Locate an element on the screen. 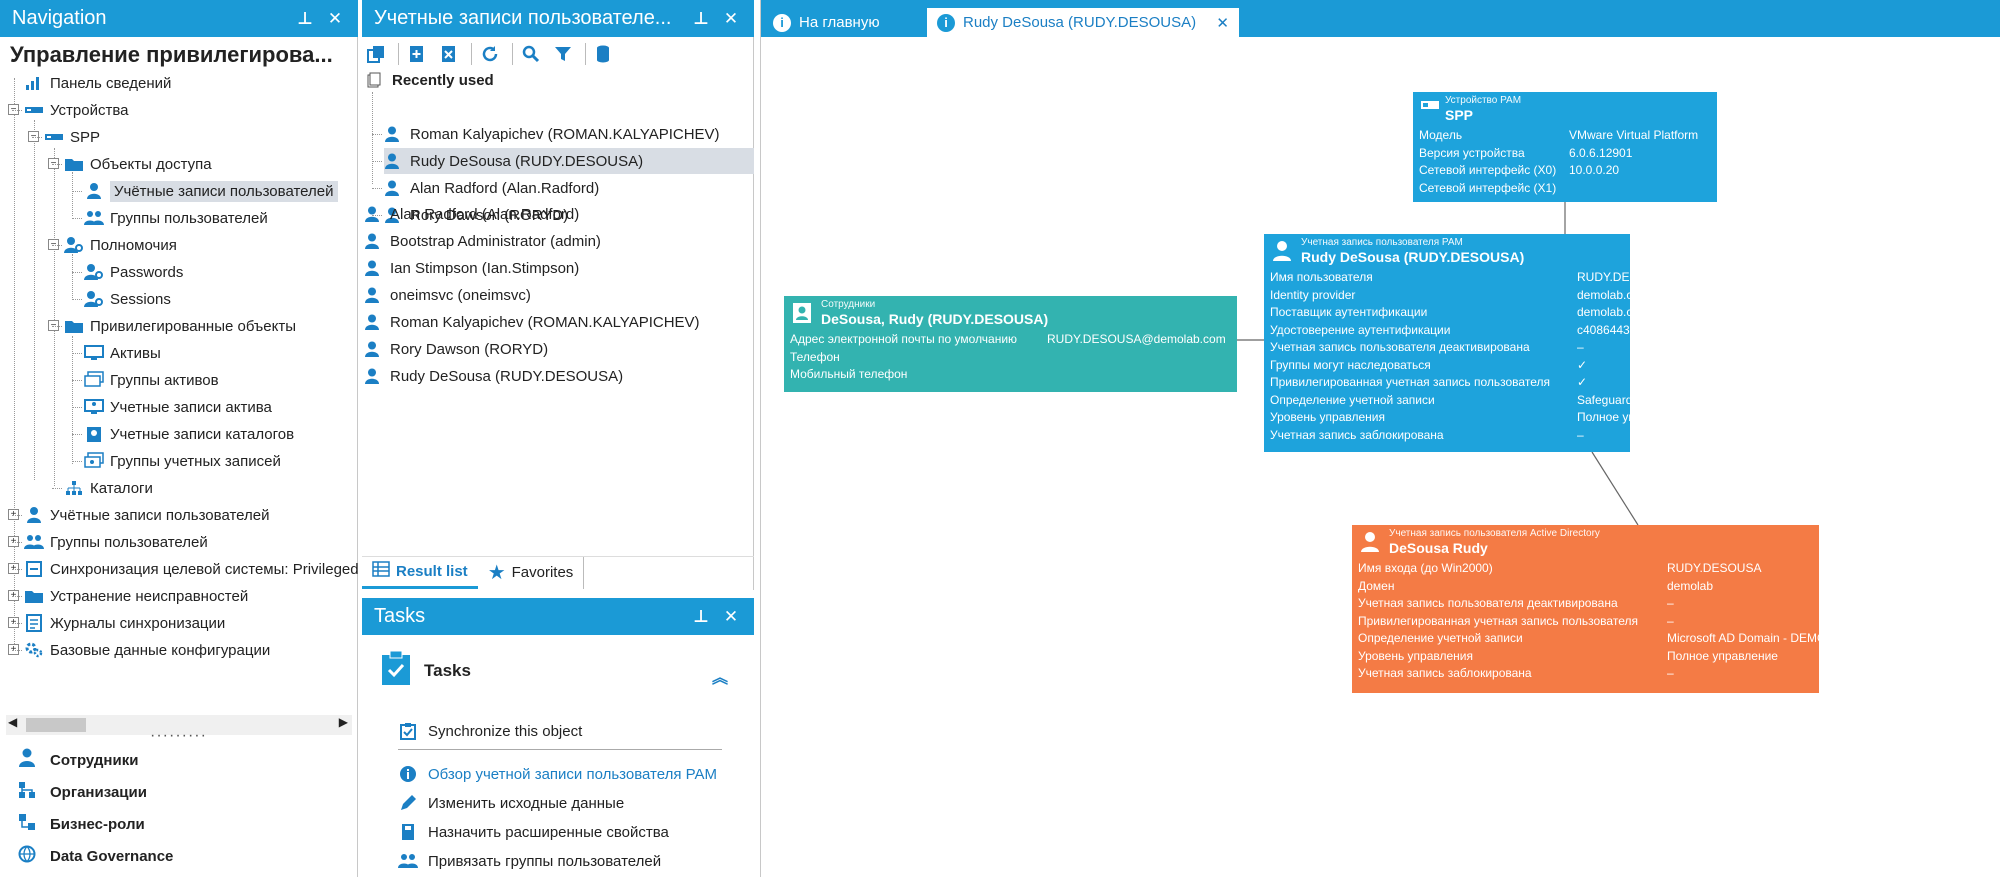 This screenshot has width=2000, height=877. tree-item-3: Объекты доступа is located at coordinates (138, 164).